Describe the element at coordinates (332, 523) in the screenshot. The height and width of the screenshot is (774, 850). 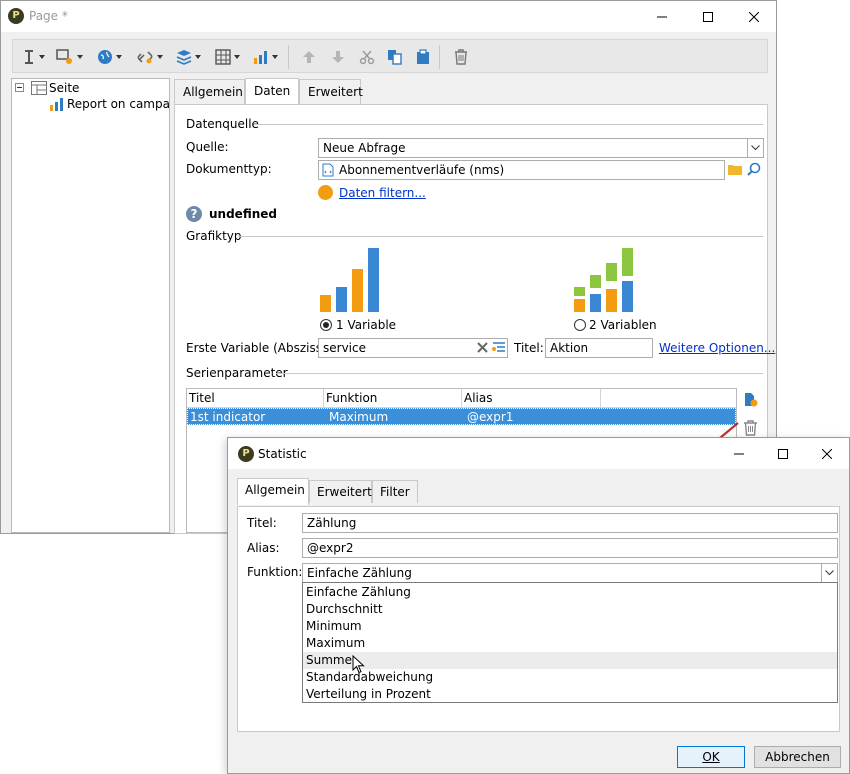
I see `dialog-titel-value: Zählung` at that location.